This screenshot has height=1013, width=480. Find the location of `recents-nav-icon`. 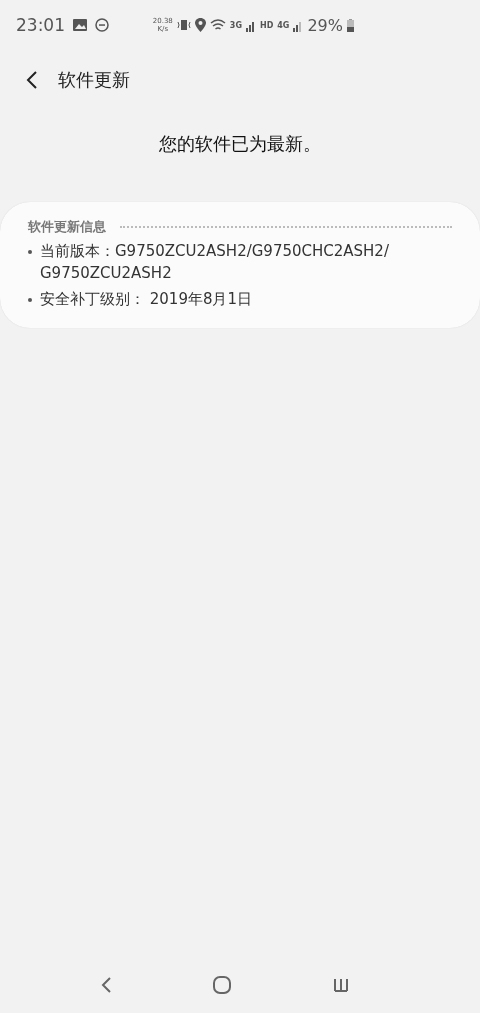

recents-nav-icon is located at coordinates (341, 985).